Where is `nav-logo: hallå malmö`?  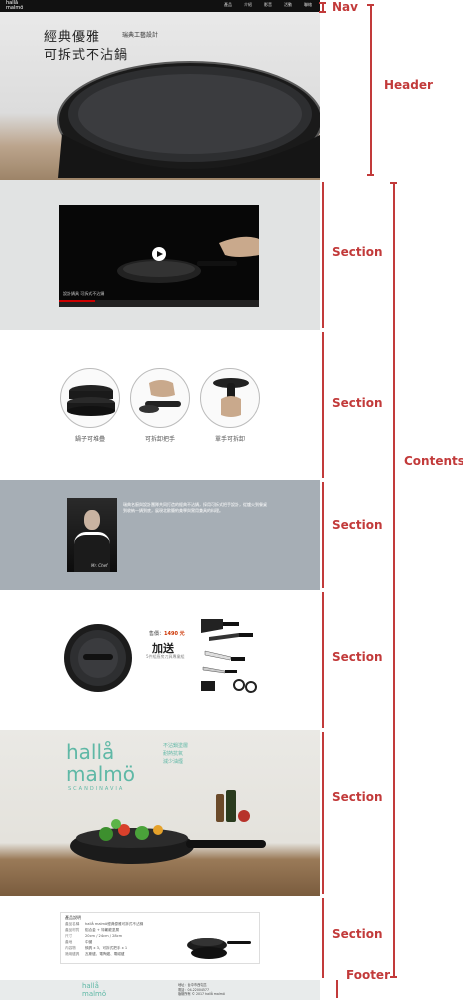
nav-logo: hallå malmö is located at coordinates (14, 6).